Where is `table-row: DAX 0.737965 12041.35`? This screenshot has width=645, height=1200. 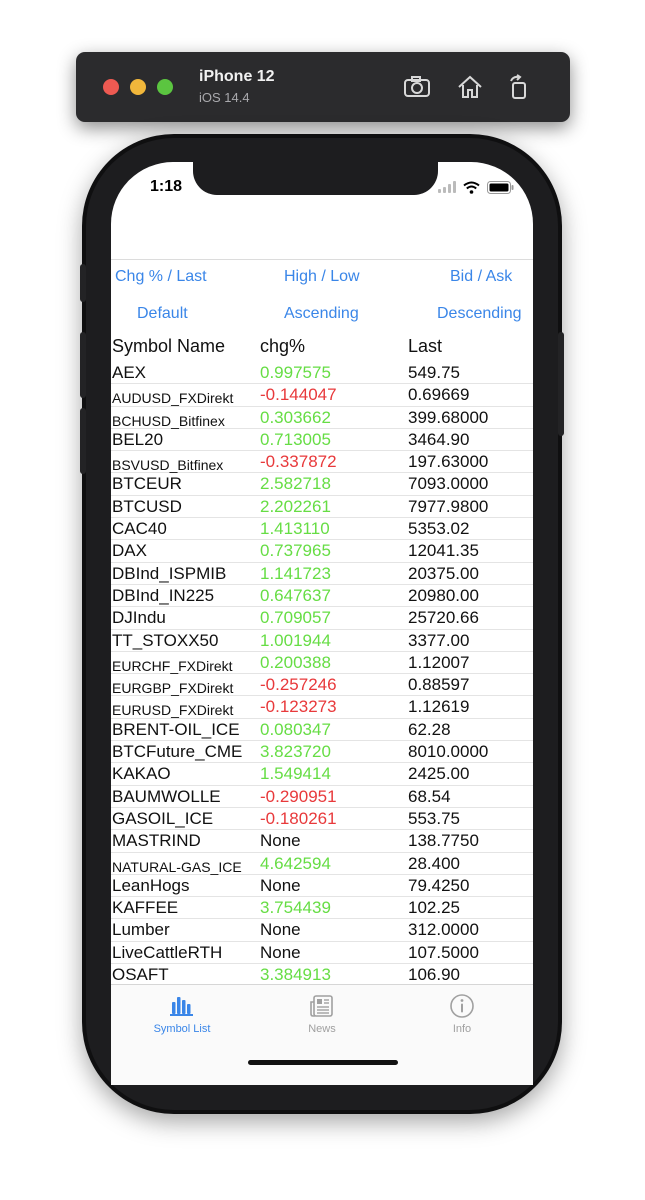 table-row: DAX 0.737965 12041.35 is located at coordinates (322, 551).